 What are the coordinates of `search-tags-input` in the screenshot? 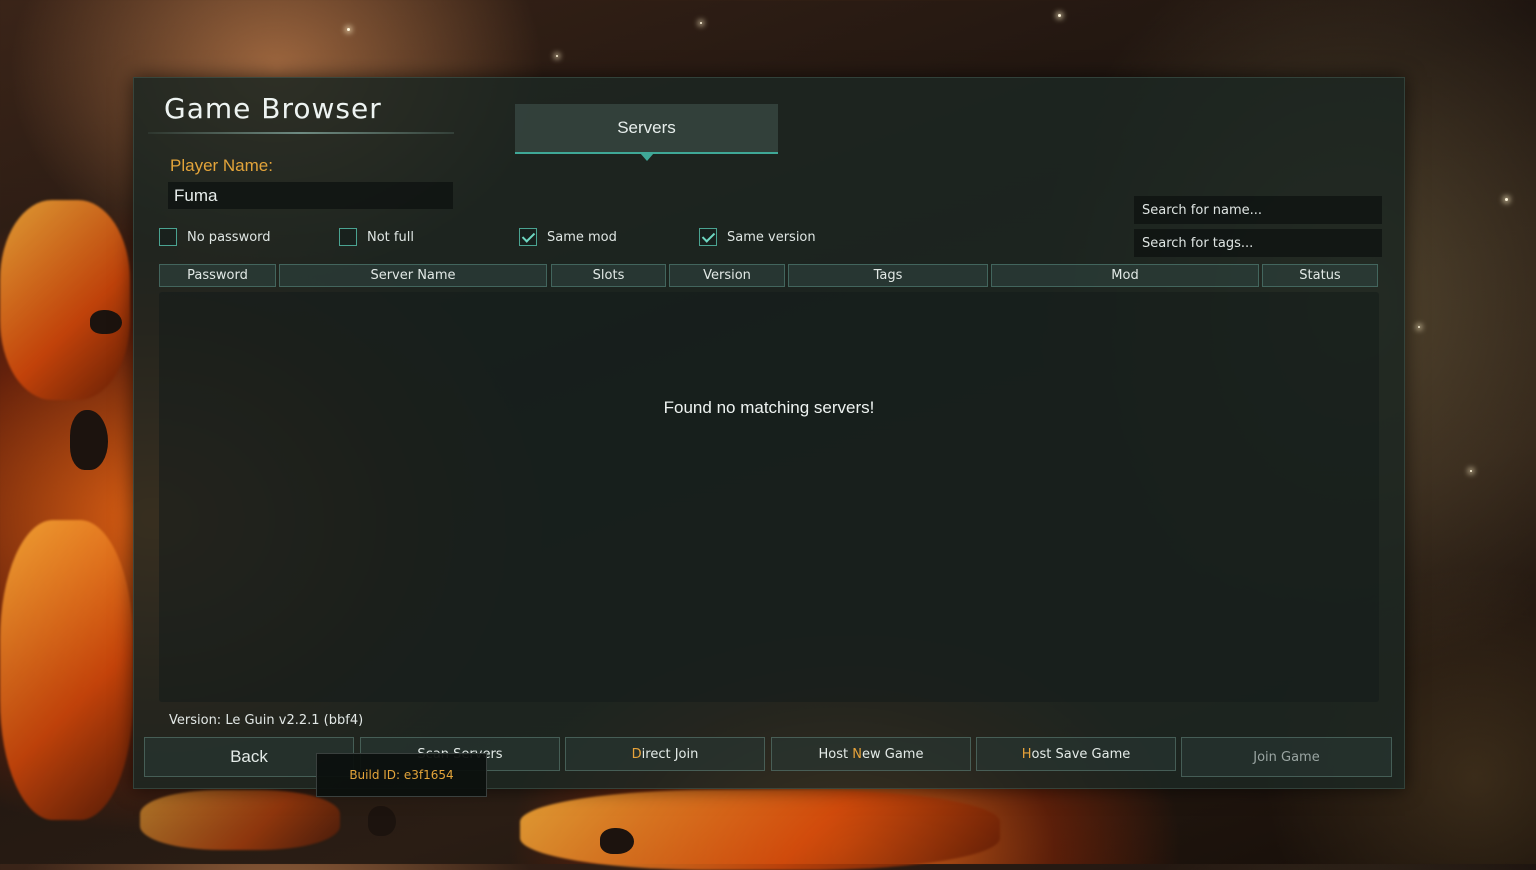 It's located at (1258, 243).